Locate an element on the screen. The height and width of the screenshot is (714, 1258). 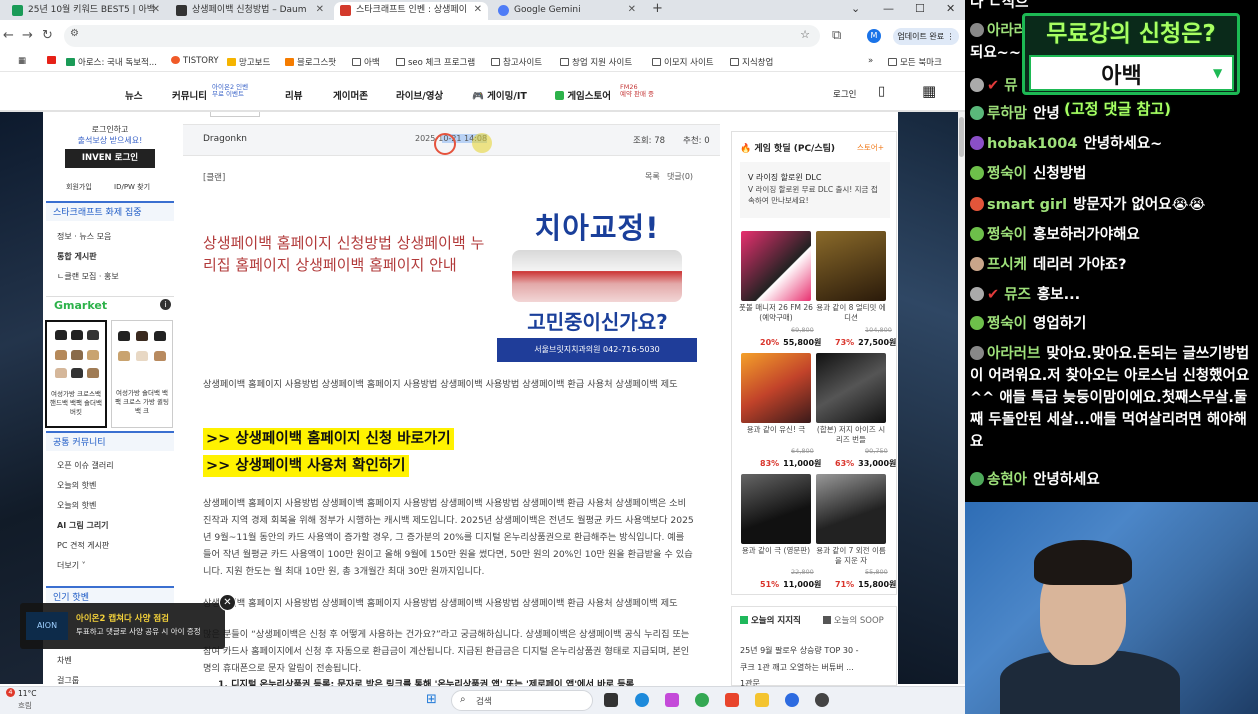
close-icon: ✕ is located at coordinates (227, 602).